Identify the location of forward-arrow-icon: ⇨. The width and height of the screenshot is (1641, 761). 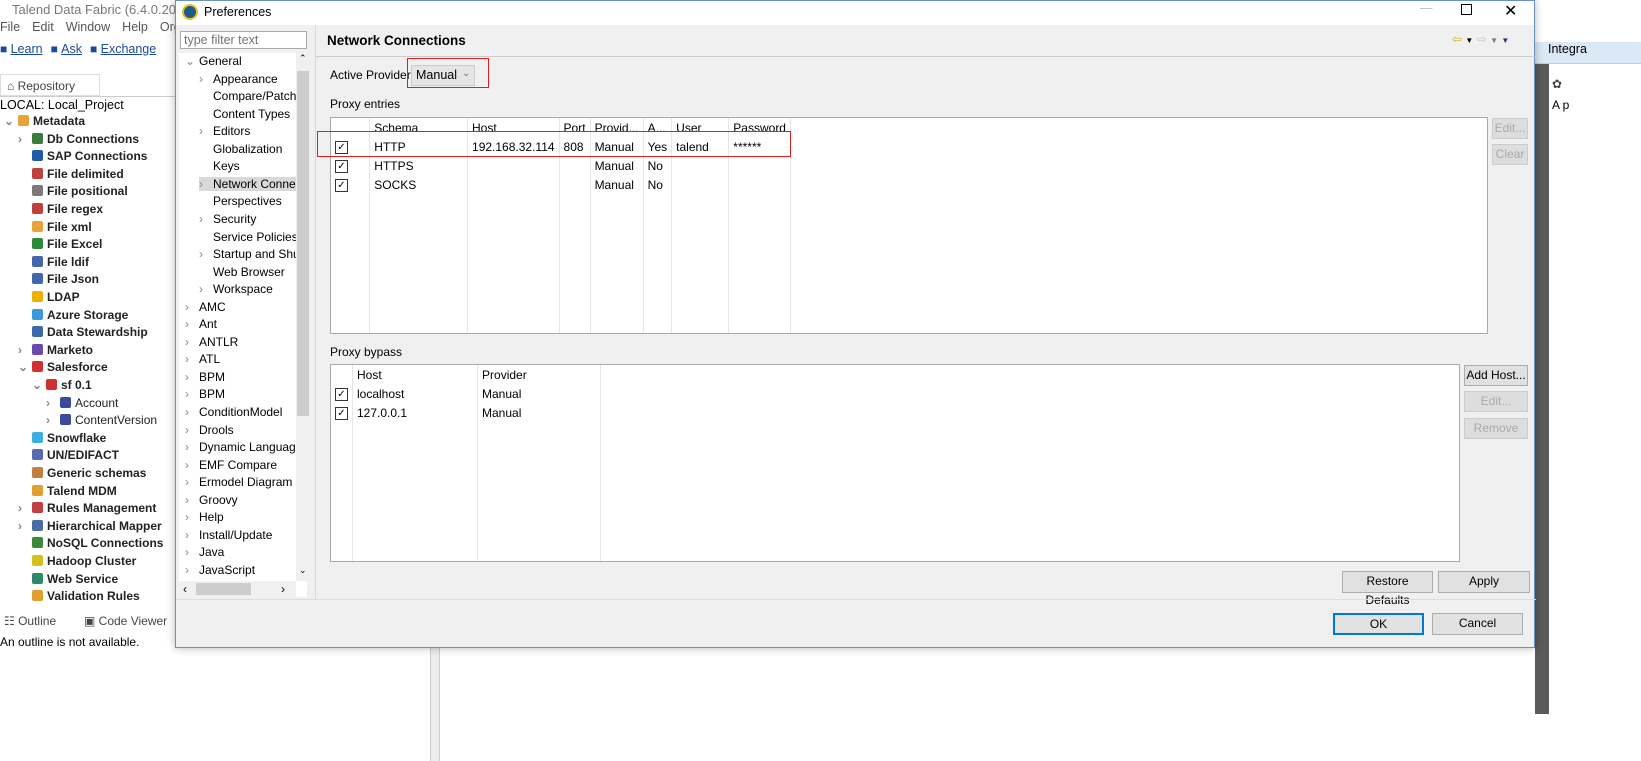
(1482, 39).